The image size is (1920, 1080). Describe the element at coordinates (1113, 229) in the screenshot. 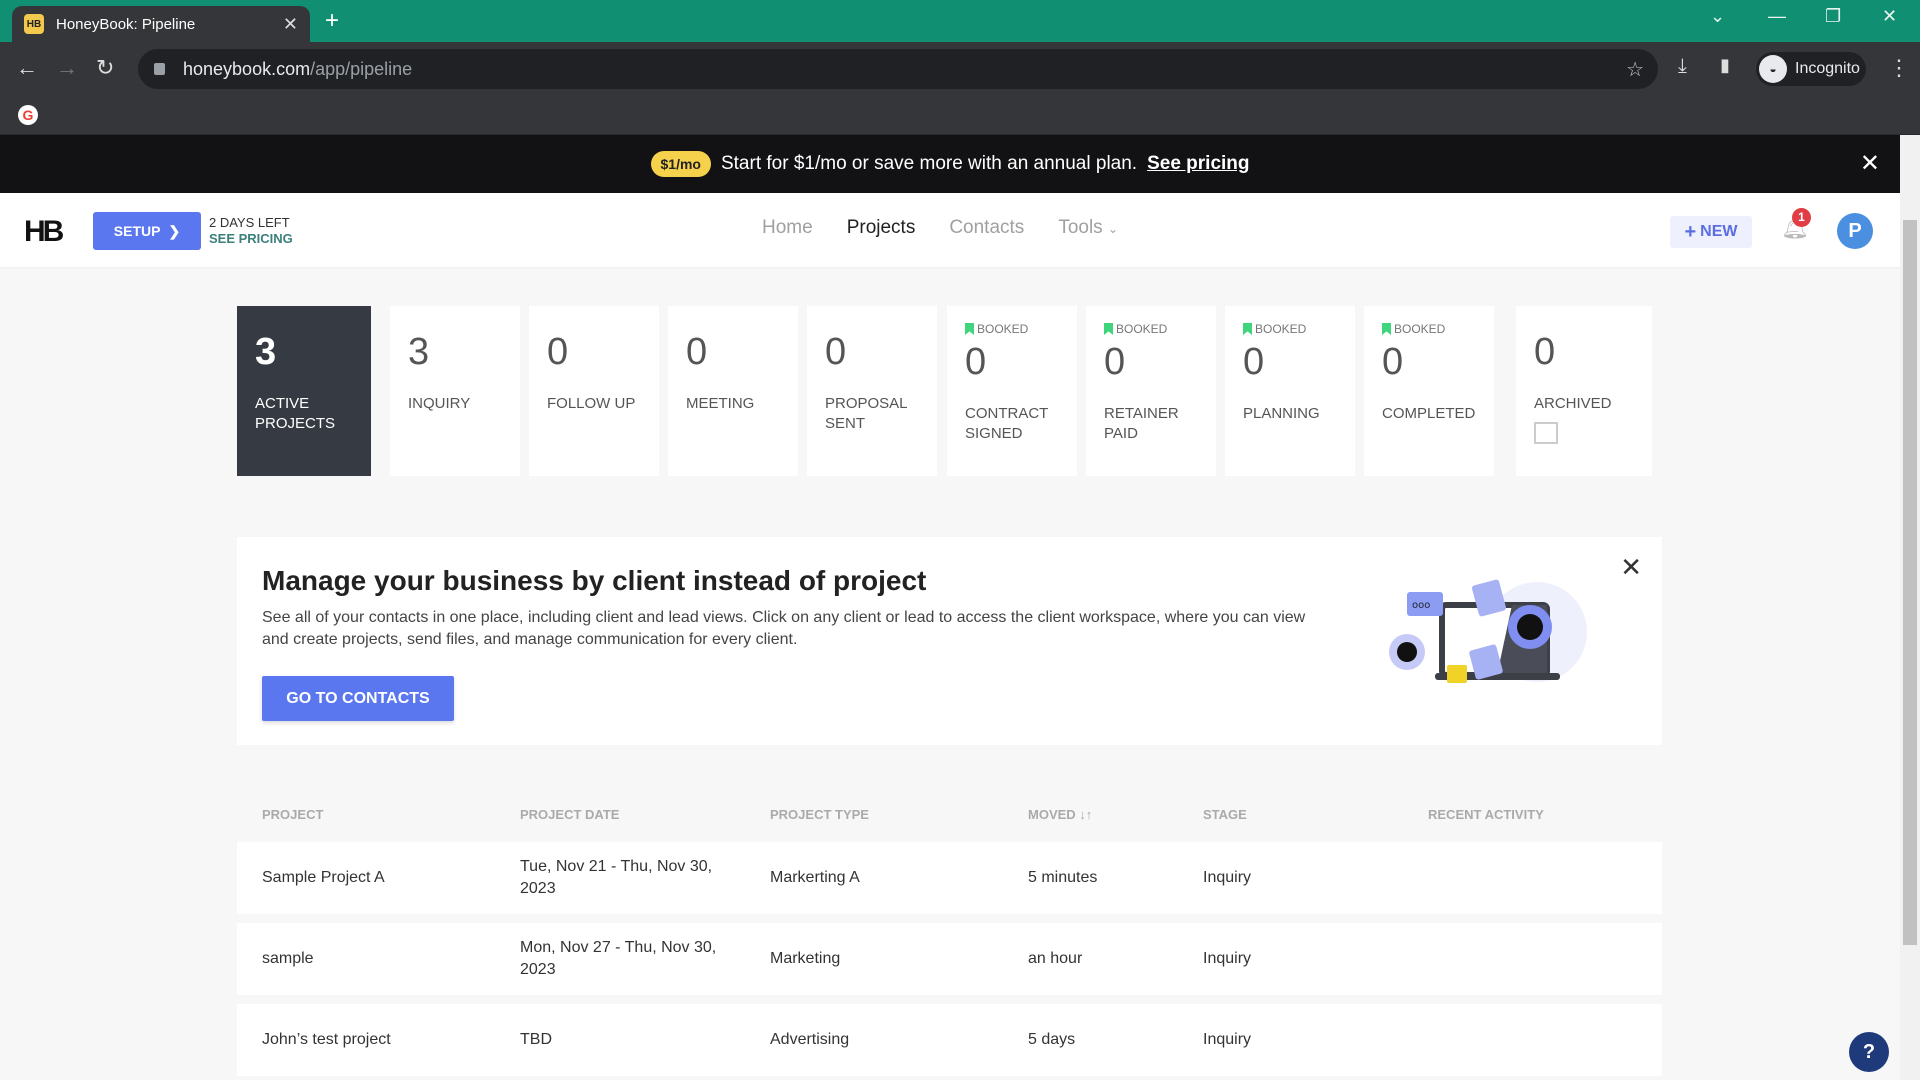

I see `chevron-down-icon: ⌄` at that location.